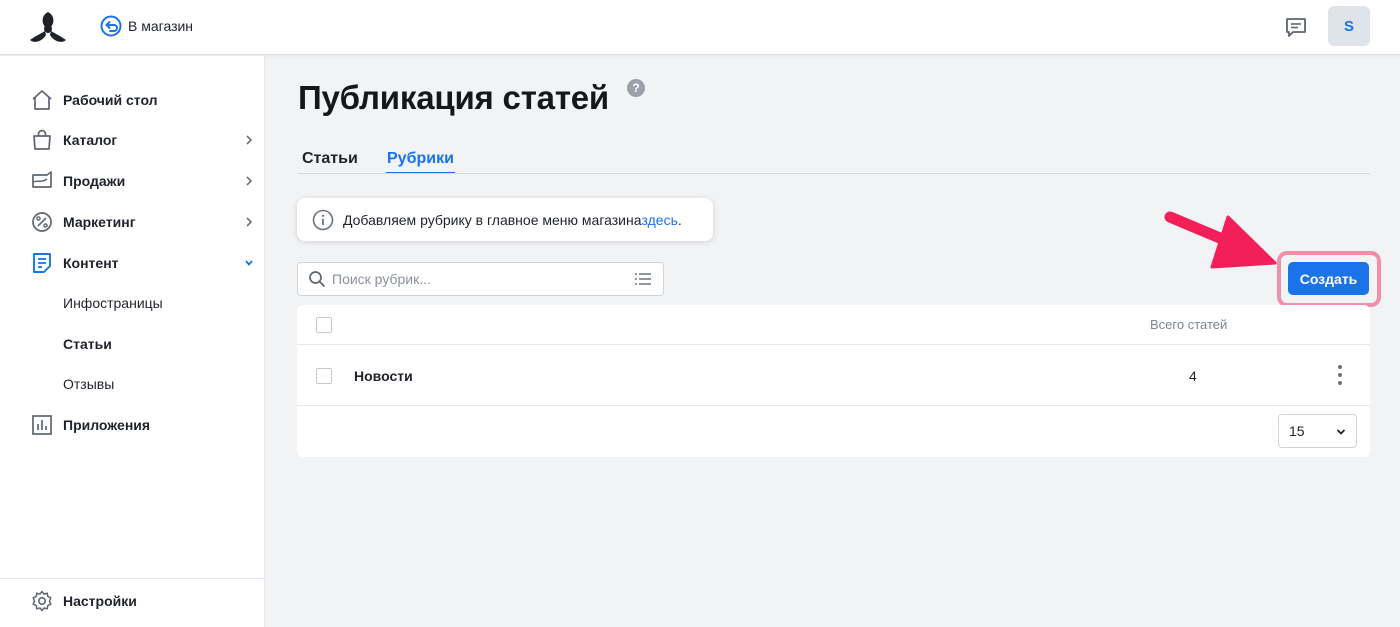 This screenshot has height=627, width=1400. Describe the element at coordinates (107, 425) in the screenshot. I see `sidebar-item-label: Приложения` at that location.